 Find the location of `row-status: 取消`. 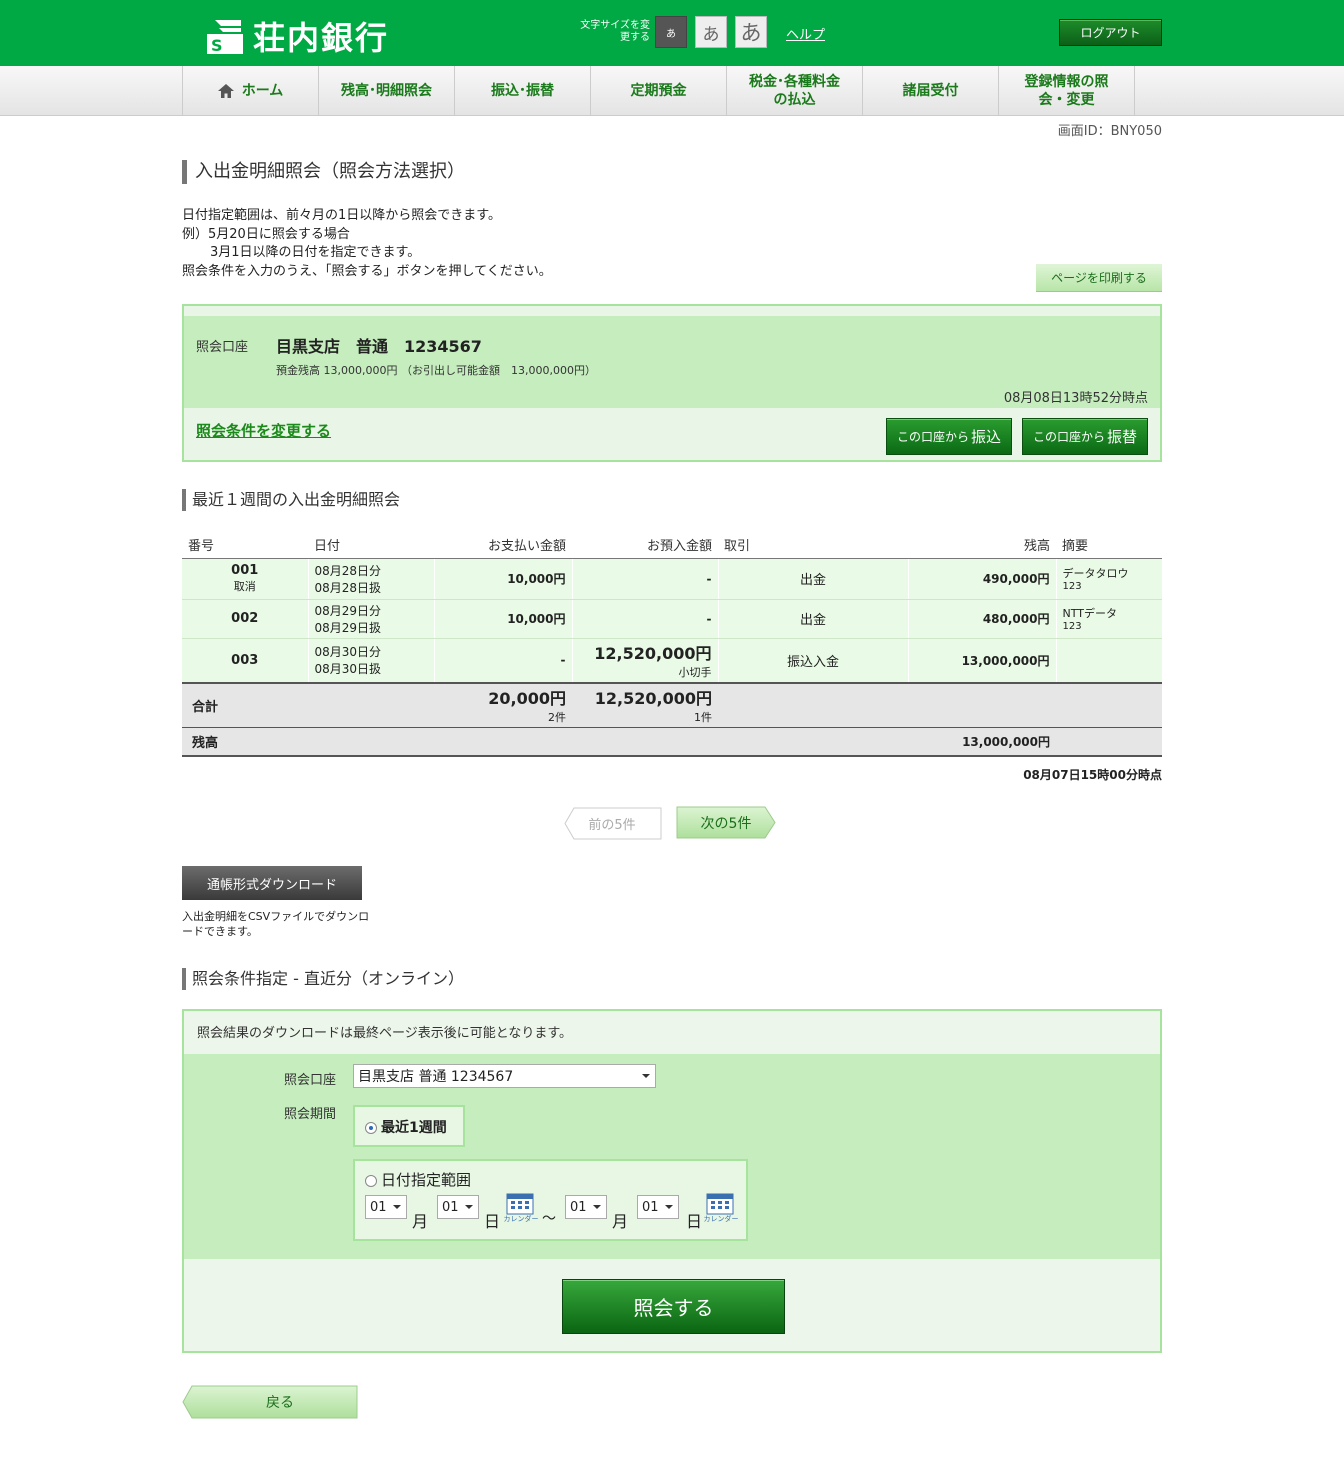

row-status: 取消 is located at coordinates (244, 586).